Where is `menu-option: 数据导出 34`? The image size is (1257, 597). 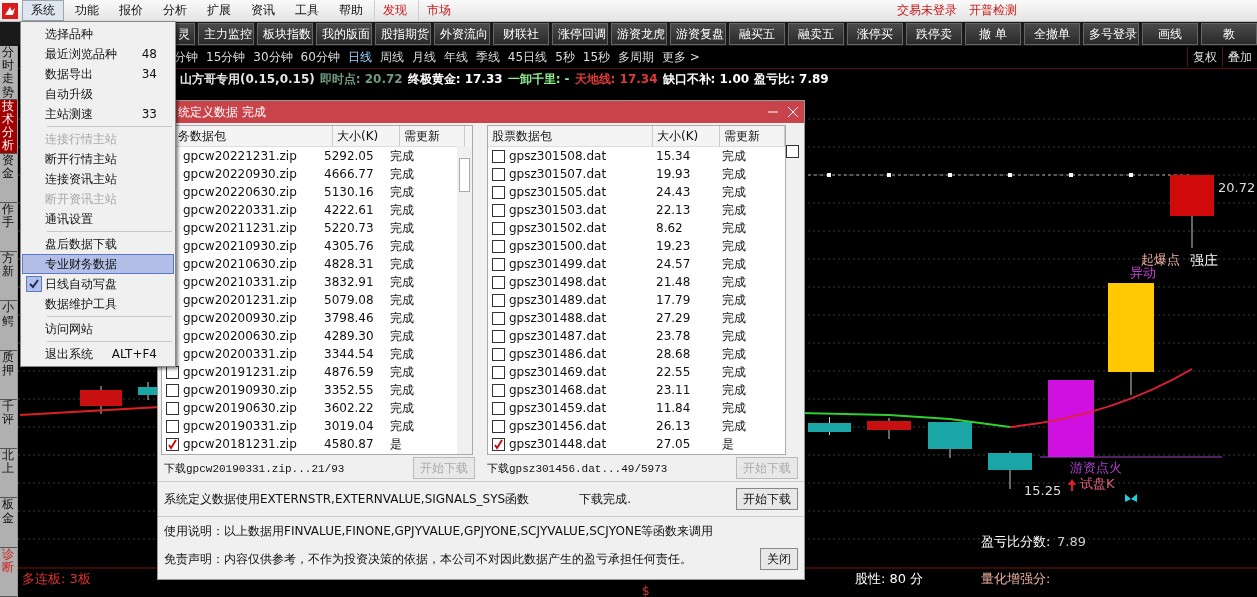 menu-option: 数据导出 34 is located at coordinates (98, 74).